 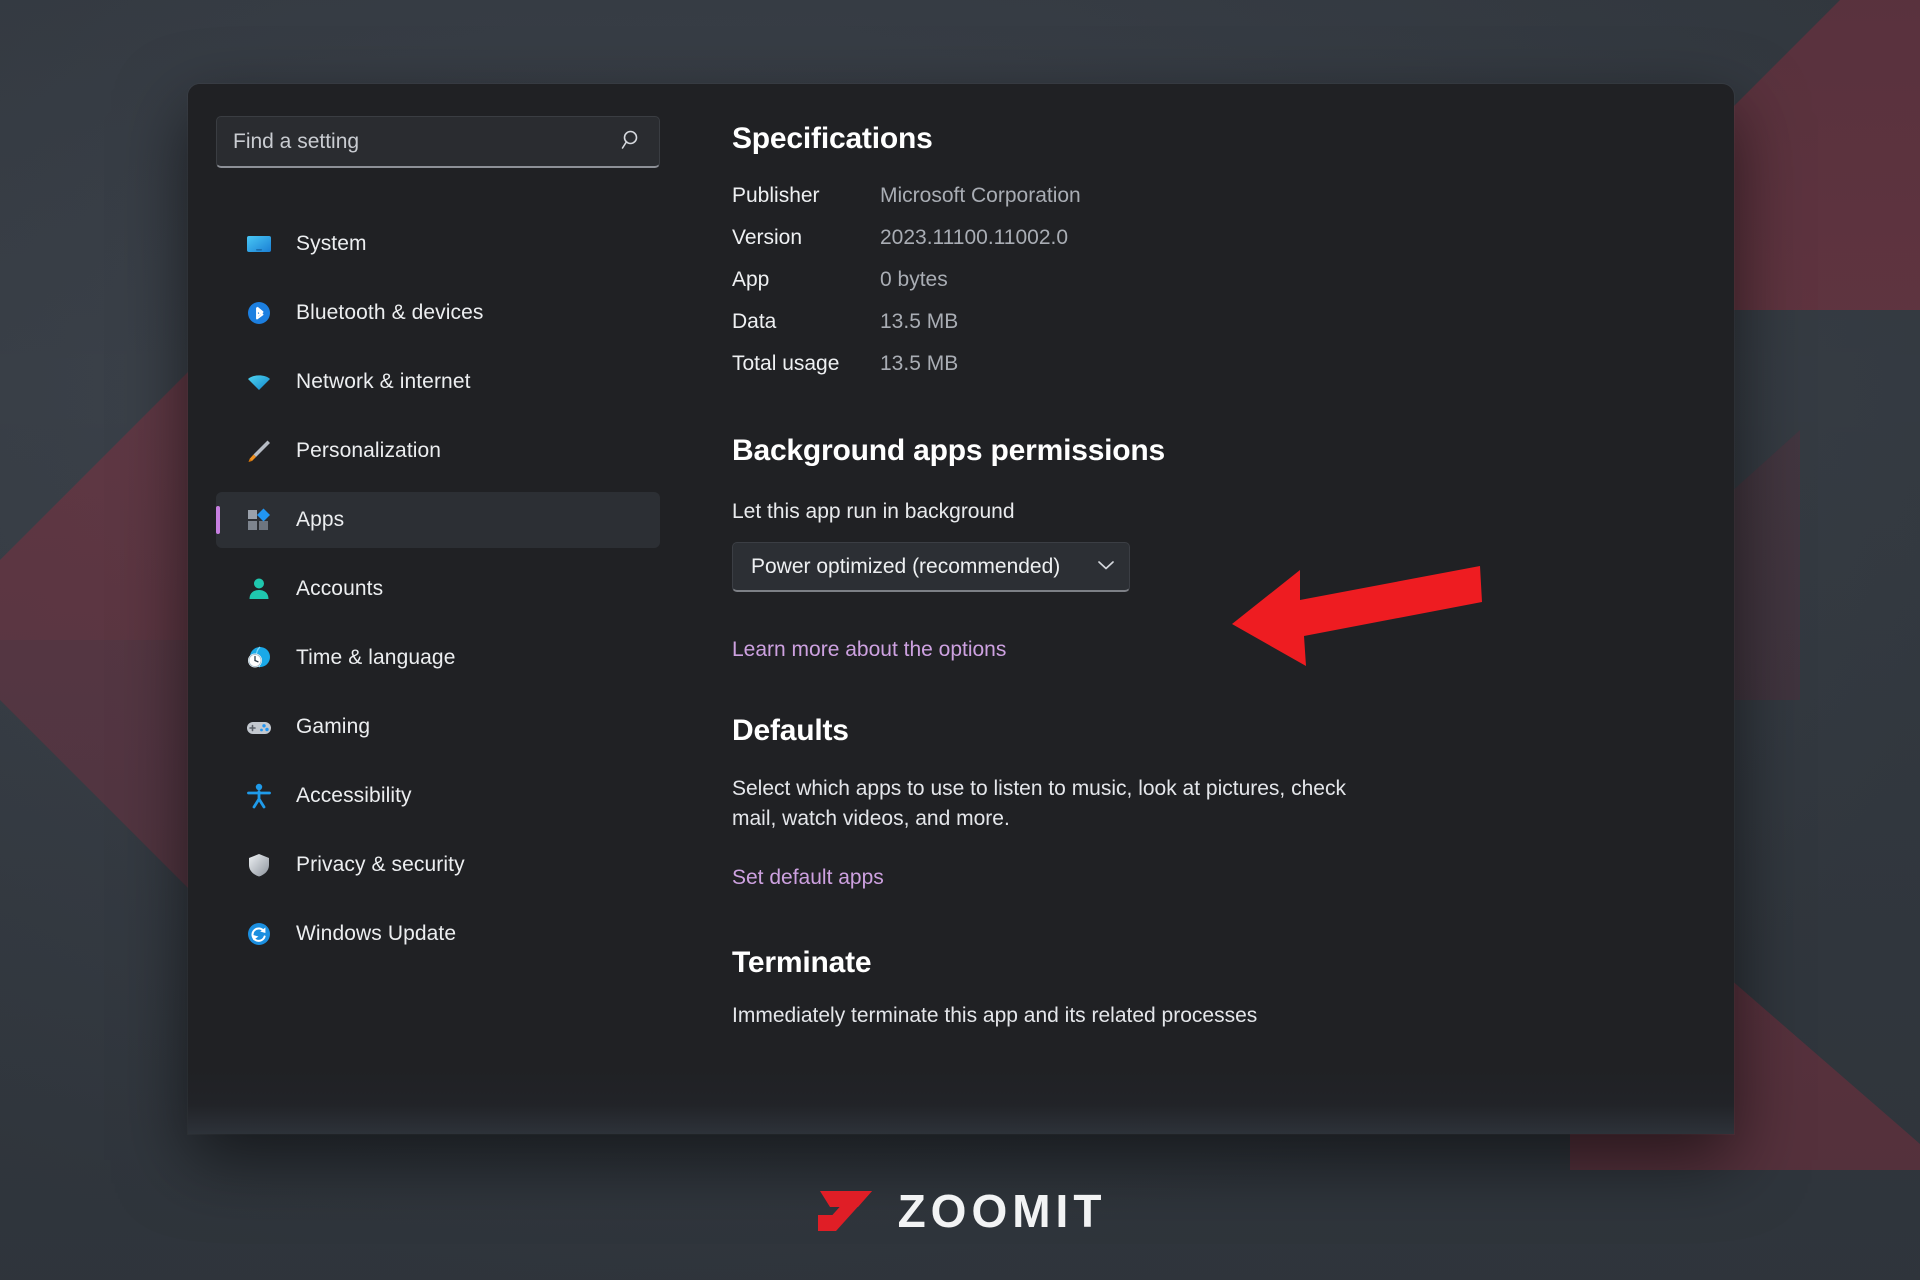 I want to click on person-icon, so click(x=259, y=589).